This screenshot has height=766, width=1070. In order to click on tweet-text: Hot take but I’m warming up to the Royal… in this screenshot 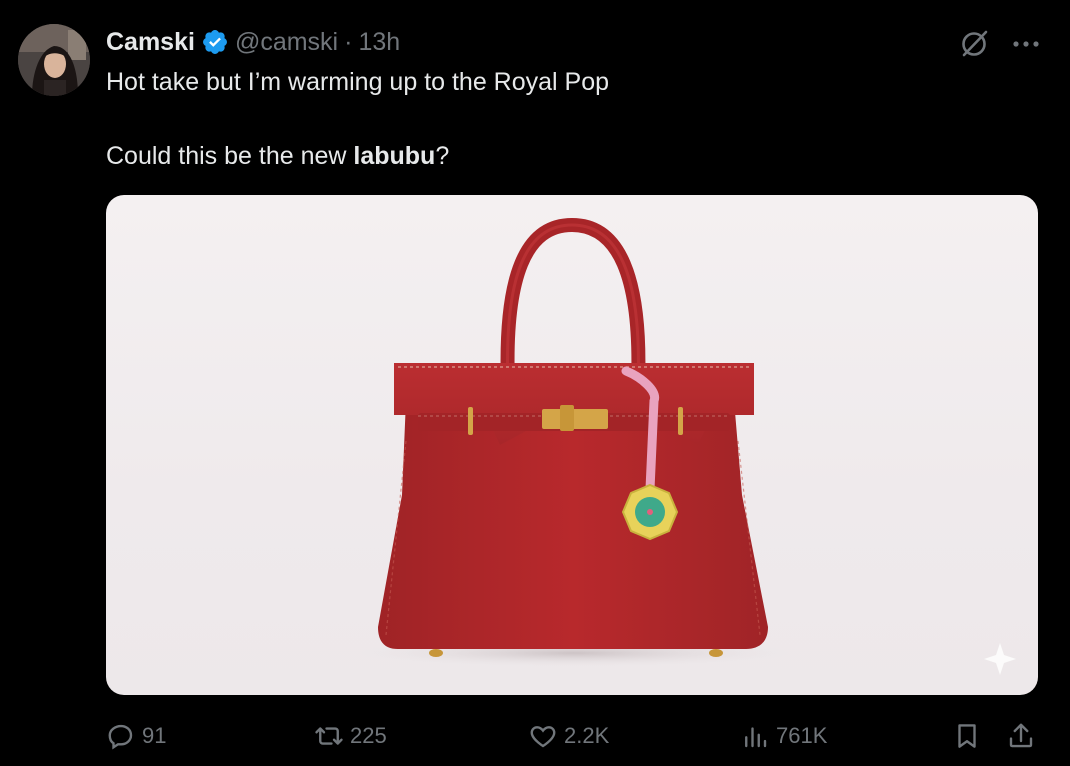, I will do `click(566, 119)`.